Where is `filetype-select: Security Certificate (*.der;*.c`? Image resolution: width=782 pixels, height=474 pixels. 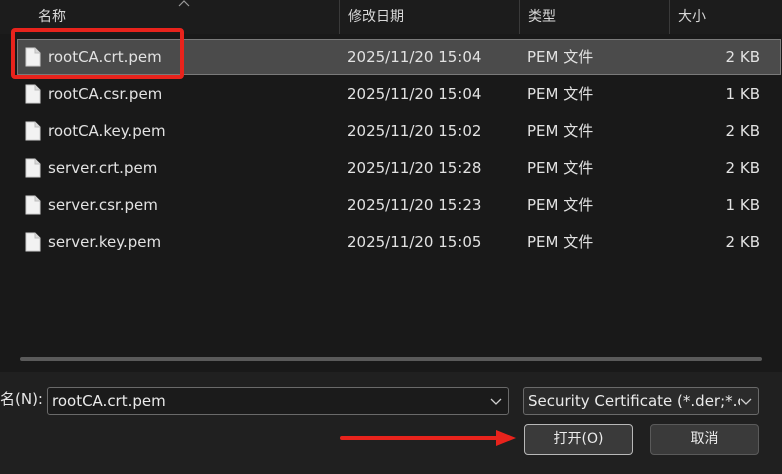
filetype-select: Security Certificate (*.der;*.c is located at coordinates (641, 401).